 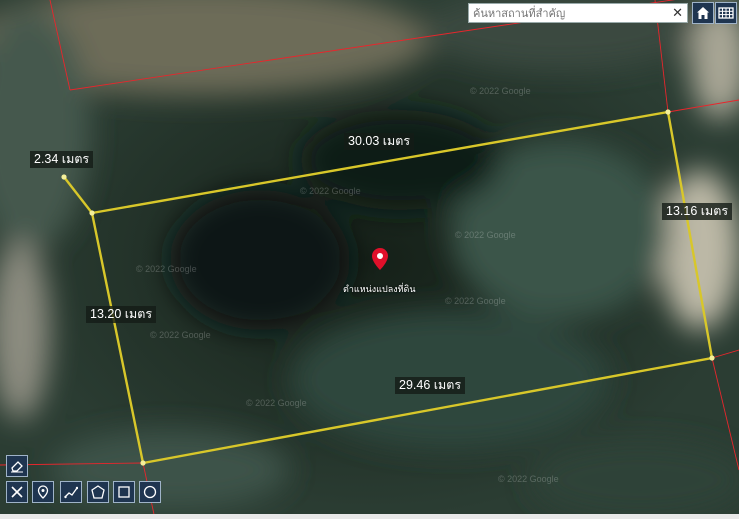 I want to click on measure-label-bottom: 29.46 เมตร, so click(x=430, y=385).